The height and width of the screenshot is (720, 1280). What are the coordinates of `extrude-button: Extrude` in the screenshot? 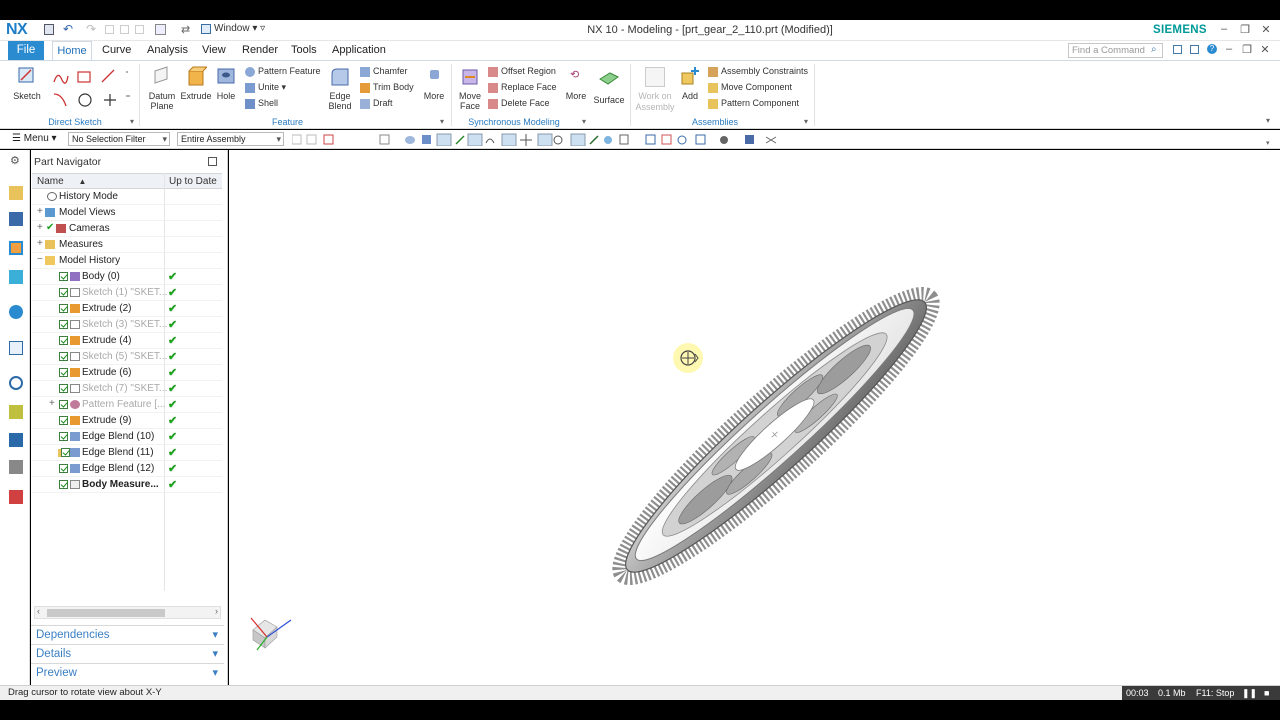 It's located at (196, 90).